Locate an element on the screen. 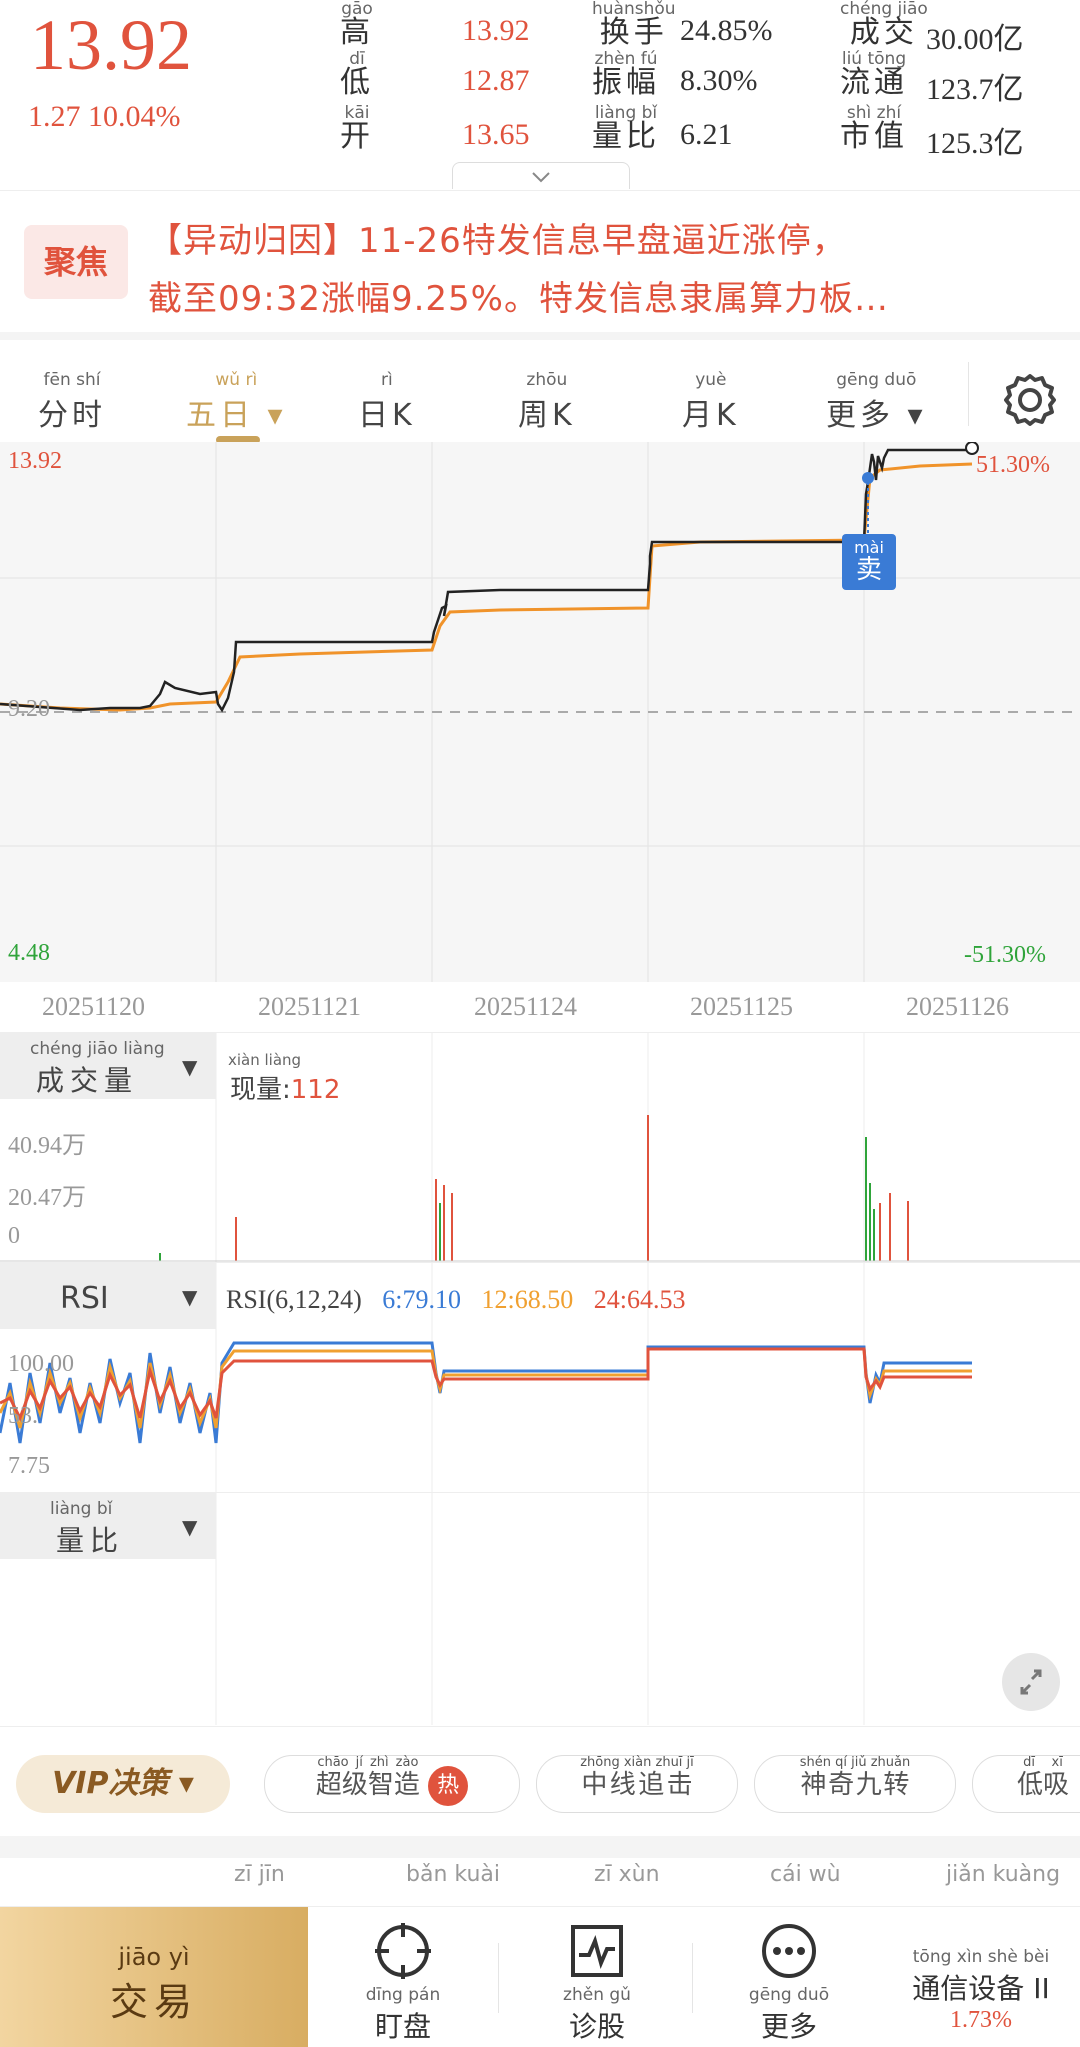 Image resolution: width=1080 pixels, height=2047 pixels. stat-label-text: 低 is located at coordinates (357, 82).